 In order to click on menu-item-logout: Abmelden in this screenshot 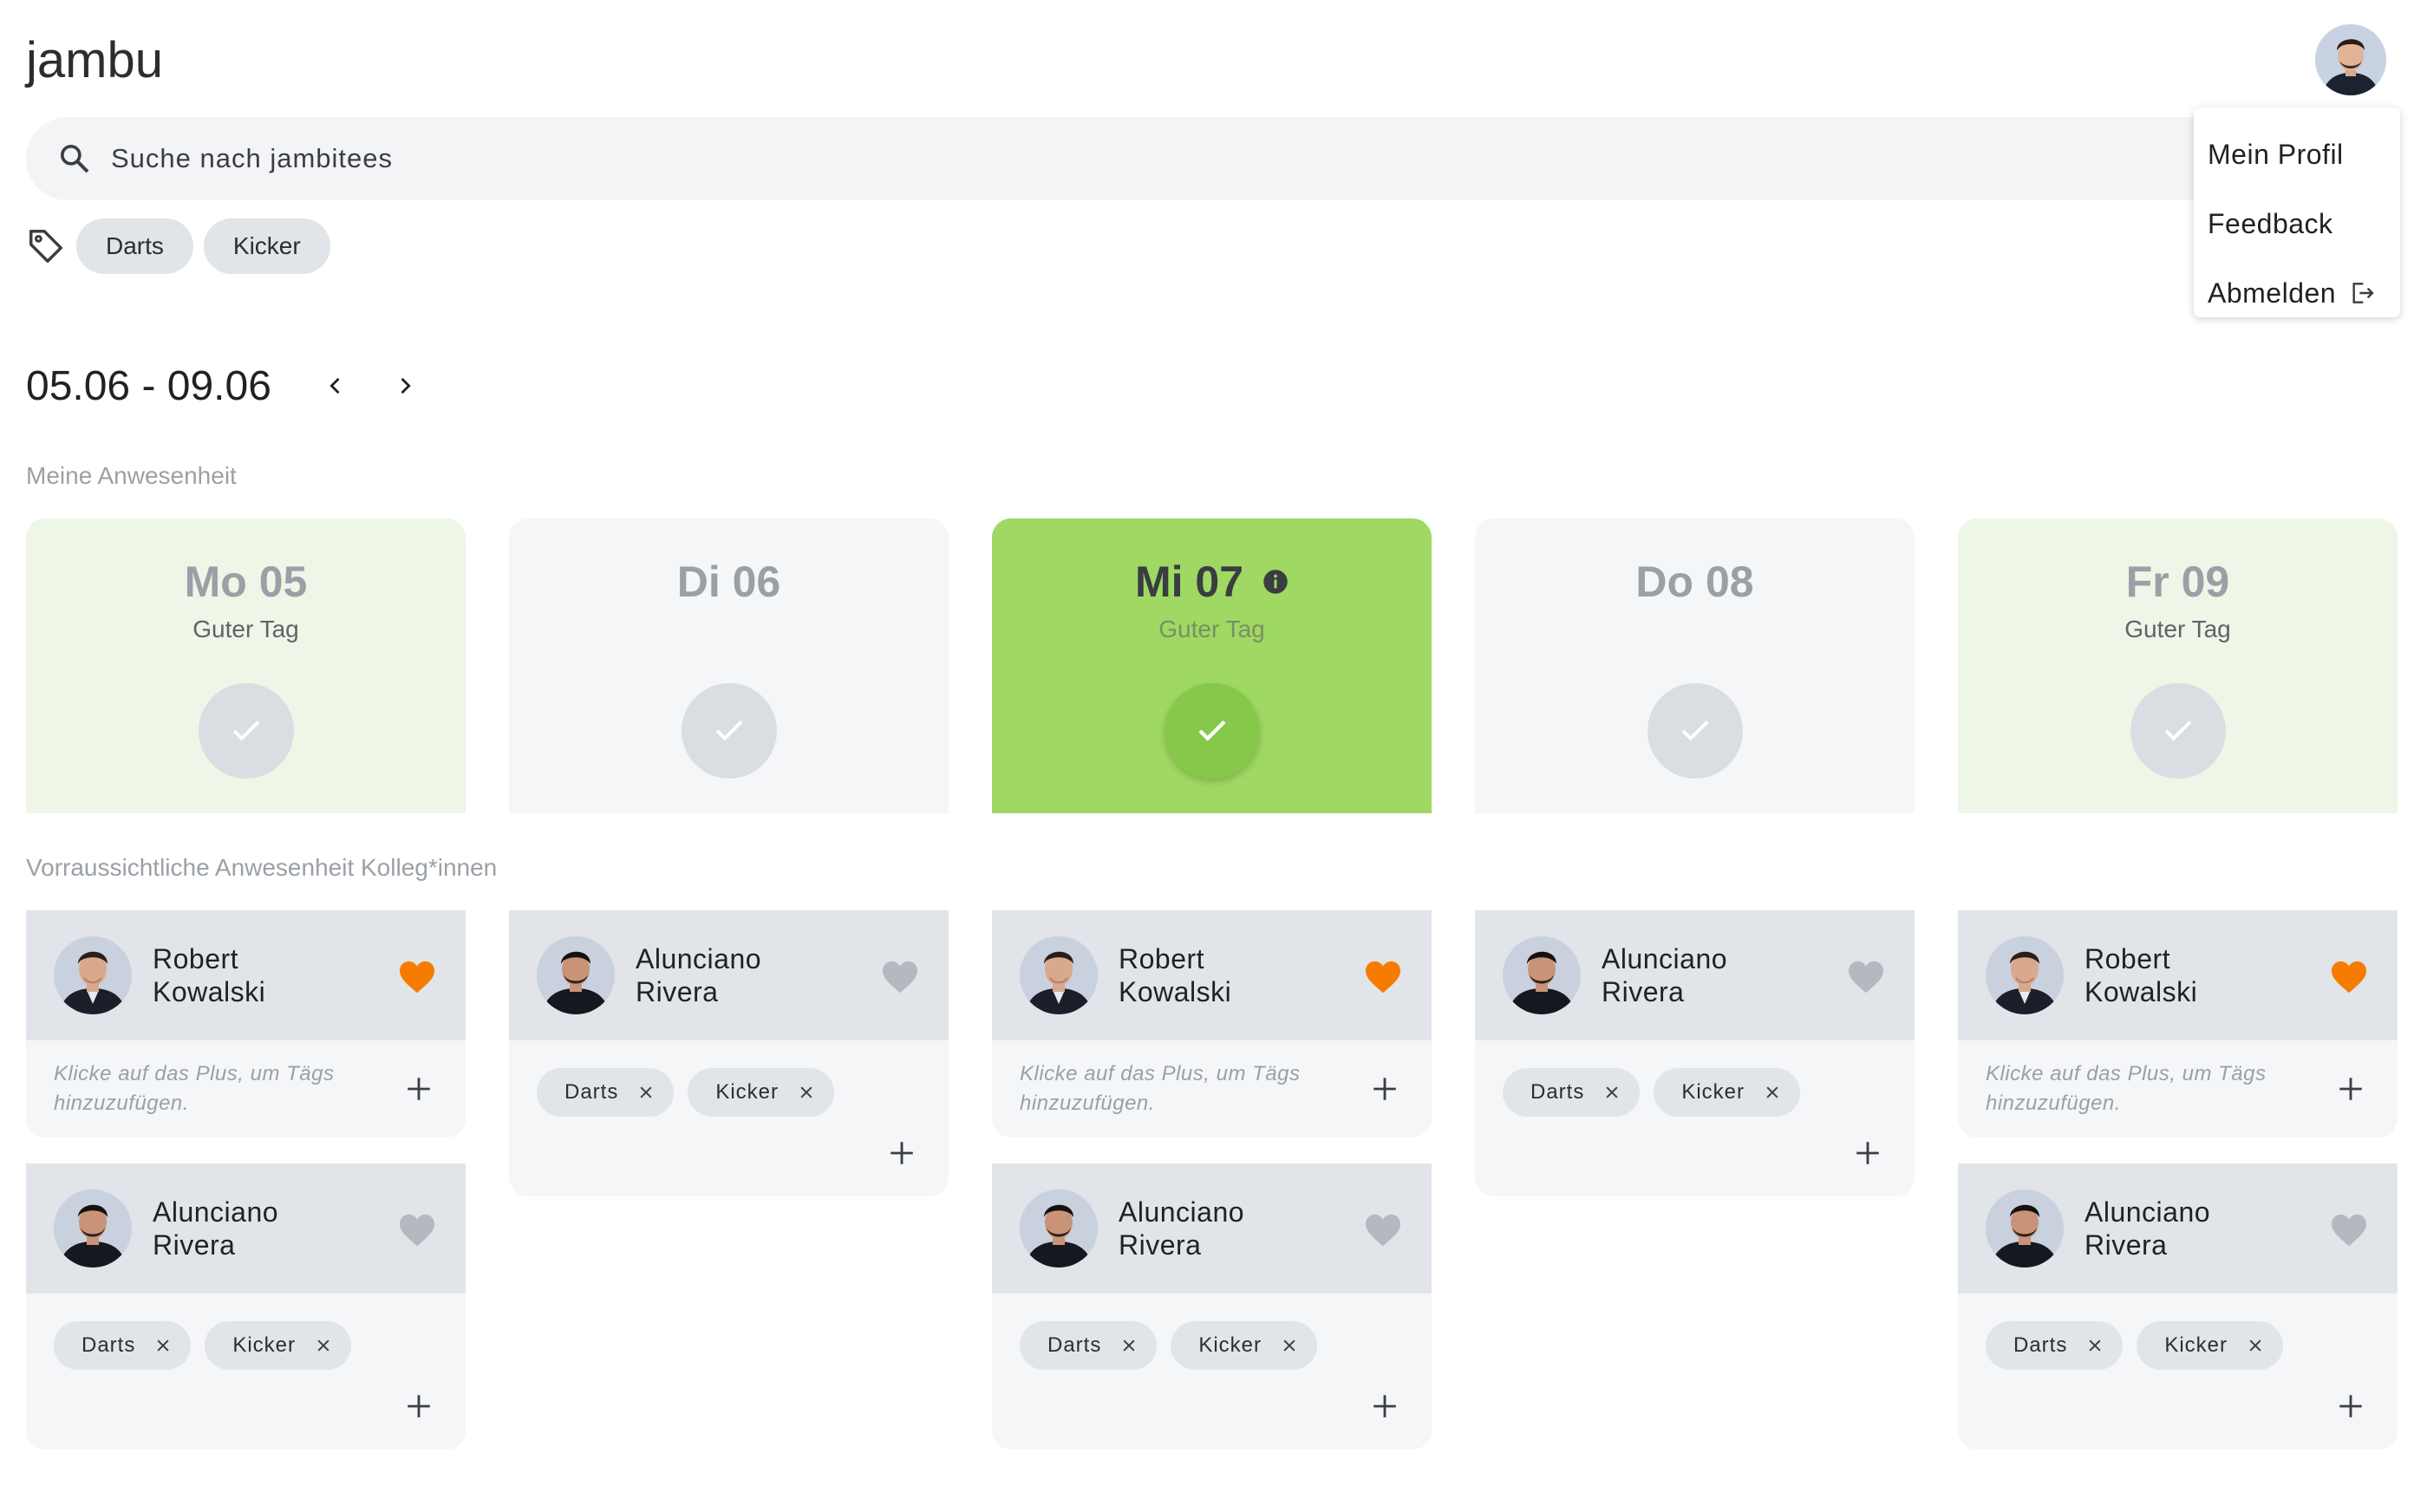, I will do `click(2297, 293)`.